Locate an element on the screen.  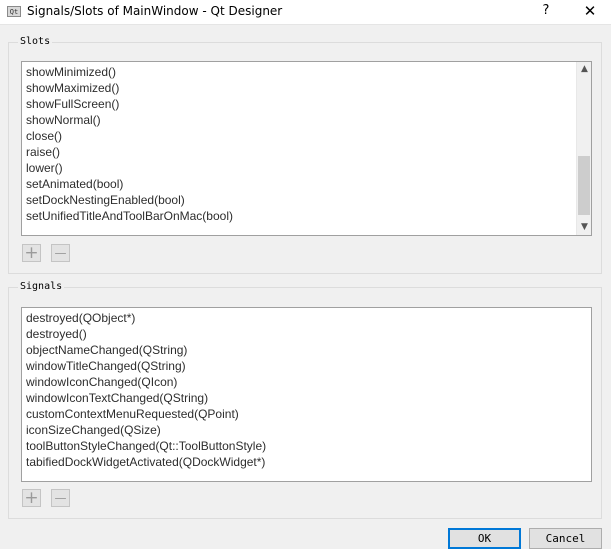
list-item: destroyed() is located at coordinates (306, 334).